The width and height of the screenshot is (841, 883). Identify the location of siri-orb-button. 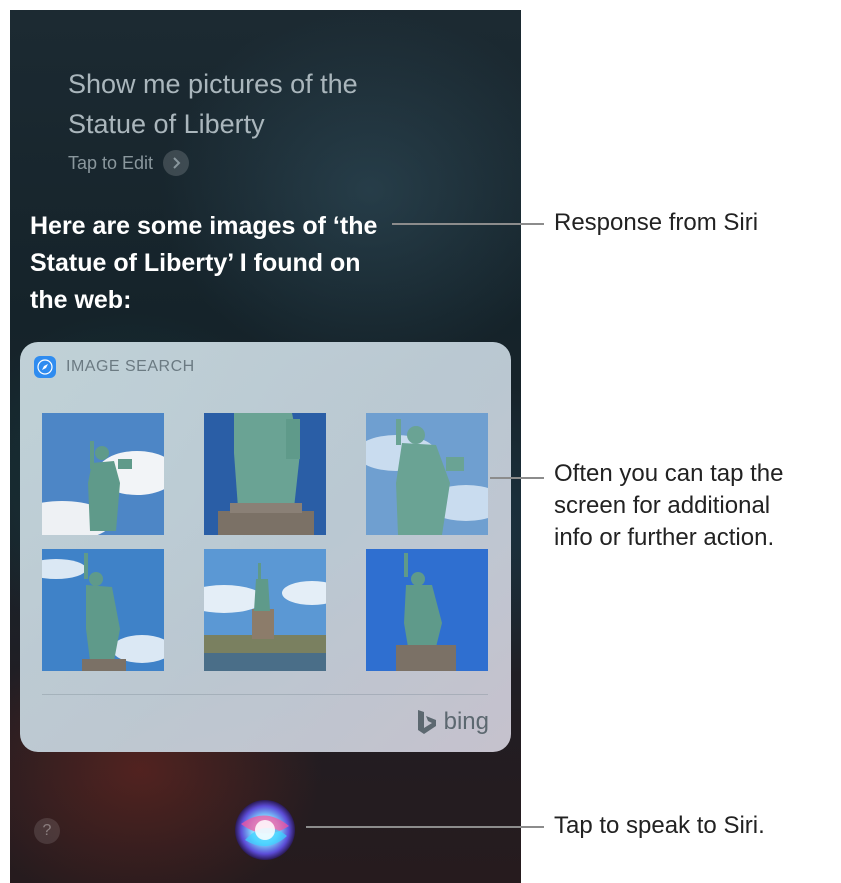
(265, 830).